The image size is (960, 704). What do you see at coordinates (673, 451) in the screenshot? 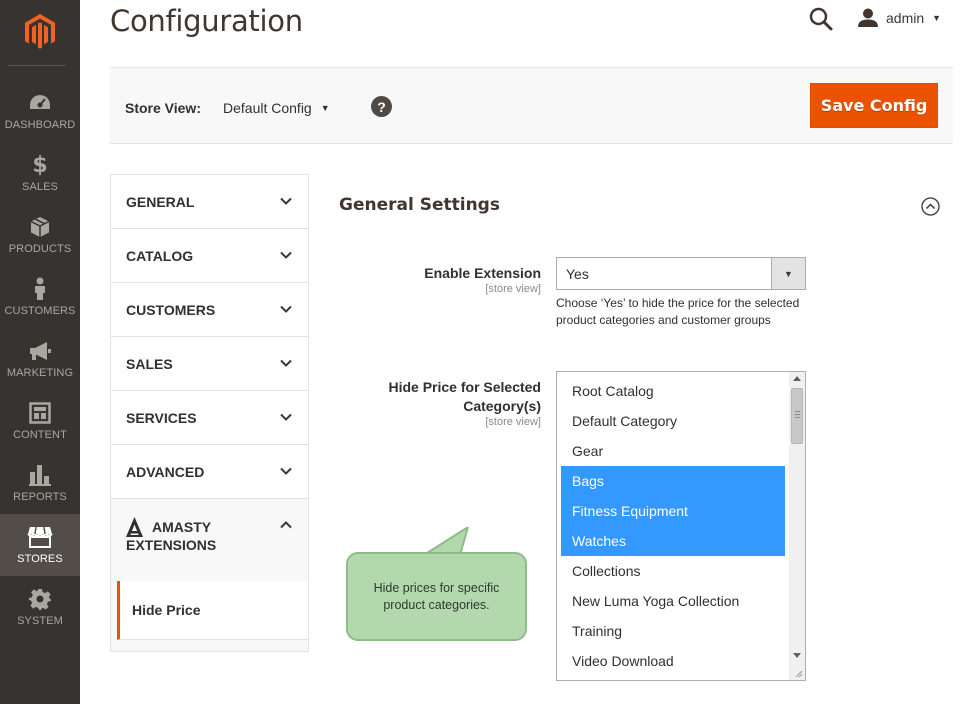
I see `category-option: Gear` at bounding box center [673, 451].